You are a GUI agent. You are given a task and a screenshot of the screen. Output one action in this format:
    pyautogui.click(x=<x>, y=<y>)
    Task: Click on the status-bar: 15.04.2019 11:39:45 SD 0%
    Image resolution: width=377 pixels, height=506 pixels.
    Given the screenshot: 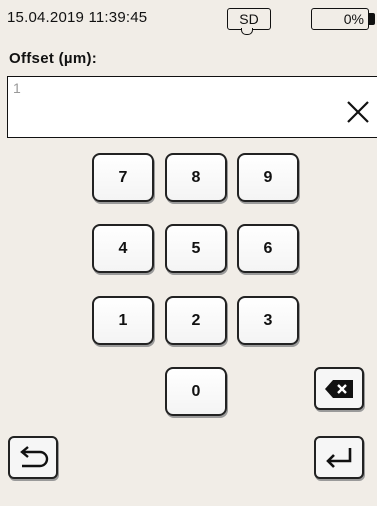 What is the action you would take?
    pyautogui.click(x=188, y=24)
    